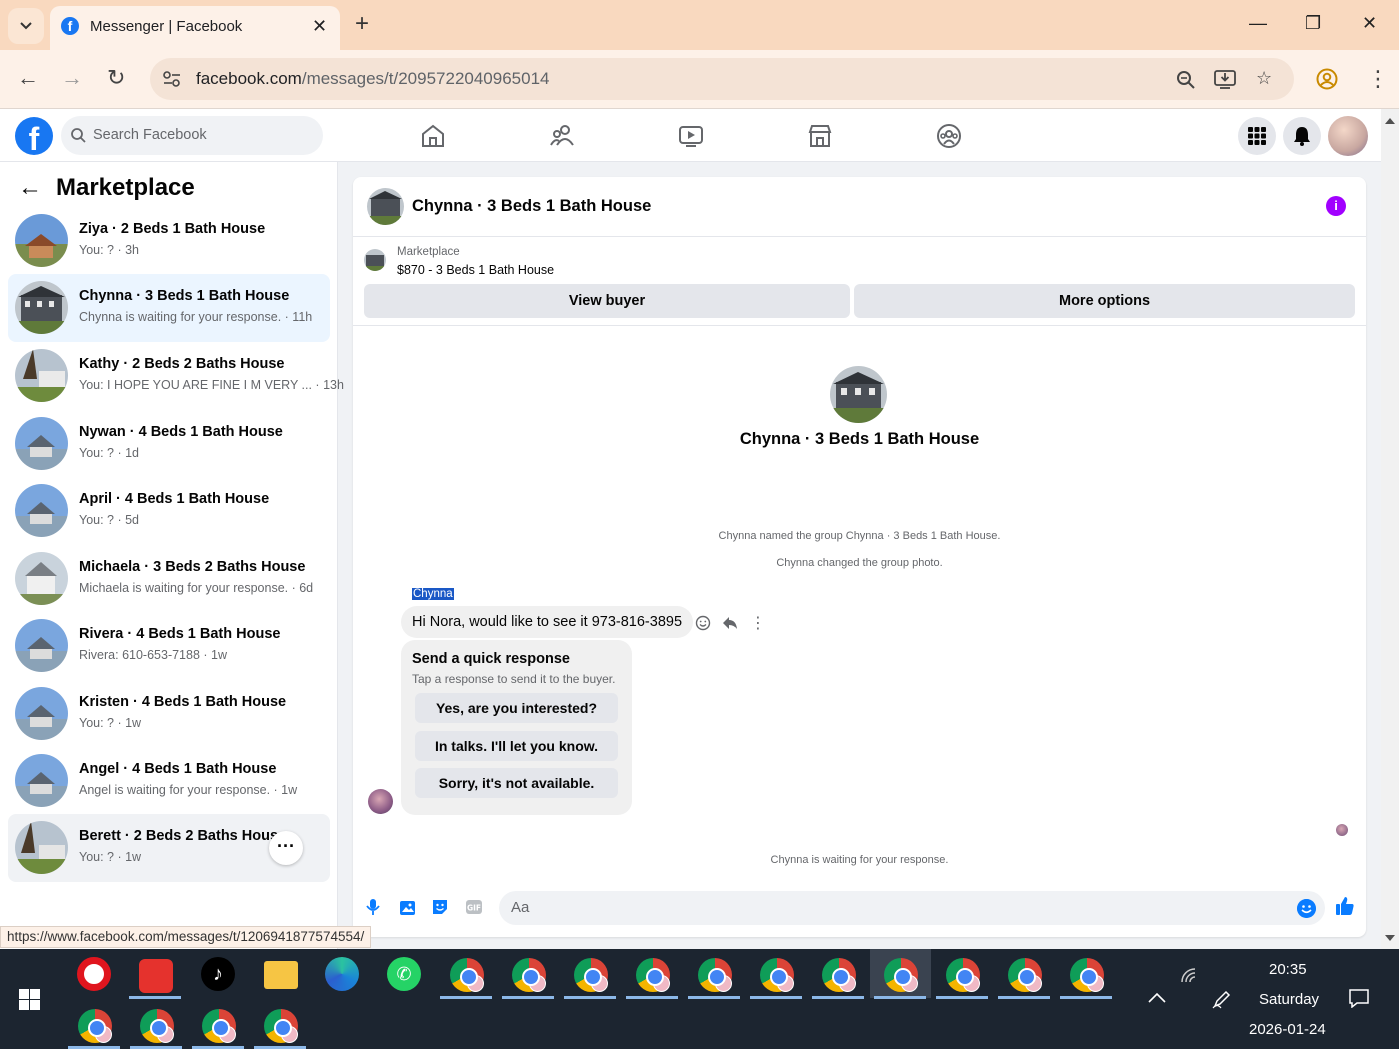 This screenshot has height=1049, width=1399. What do you see at coordinates (440, 907) in the screenshot?
I see `sticker-icon` at bounding box center [440, 907].